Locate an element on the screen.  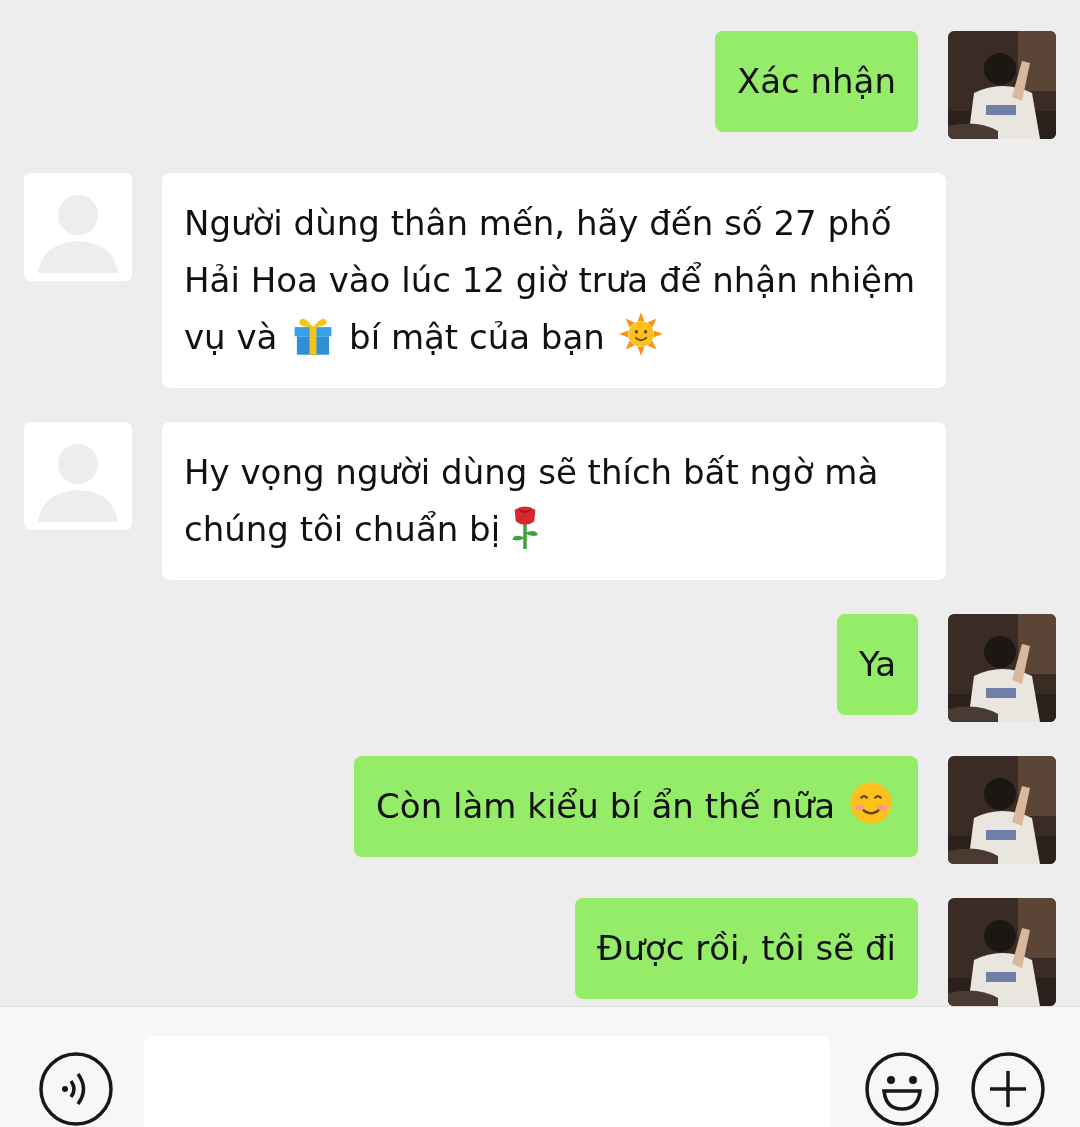
message-bubble: Xác nhận is located at coordinates (816, 81).